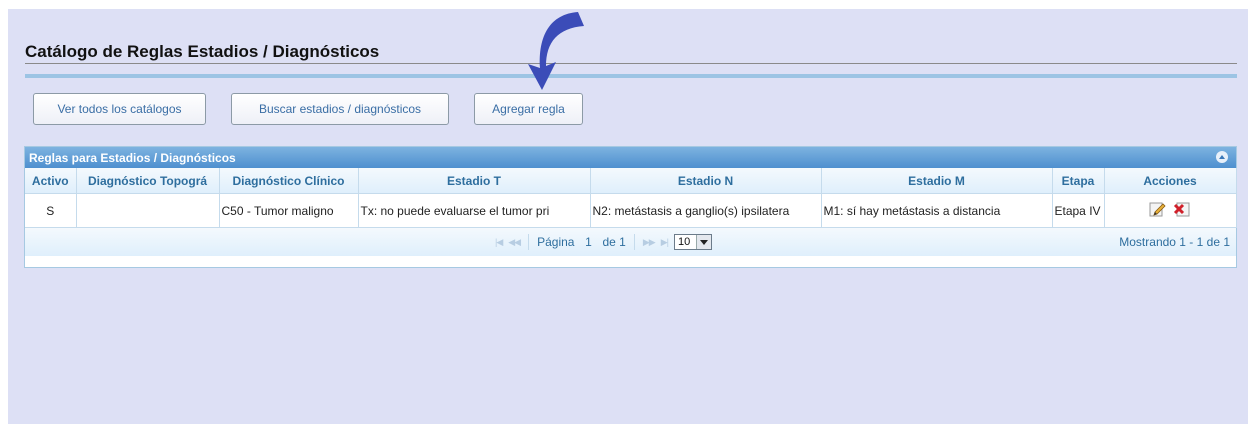  Describe the element at coordinates (51, 210) in the screenshot. I see `cell-activo: S` at that location.